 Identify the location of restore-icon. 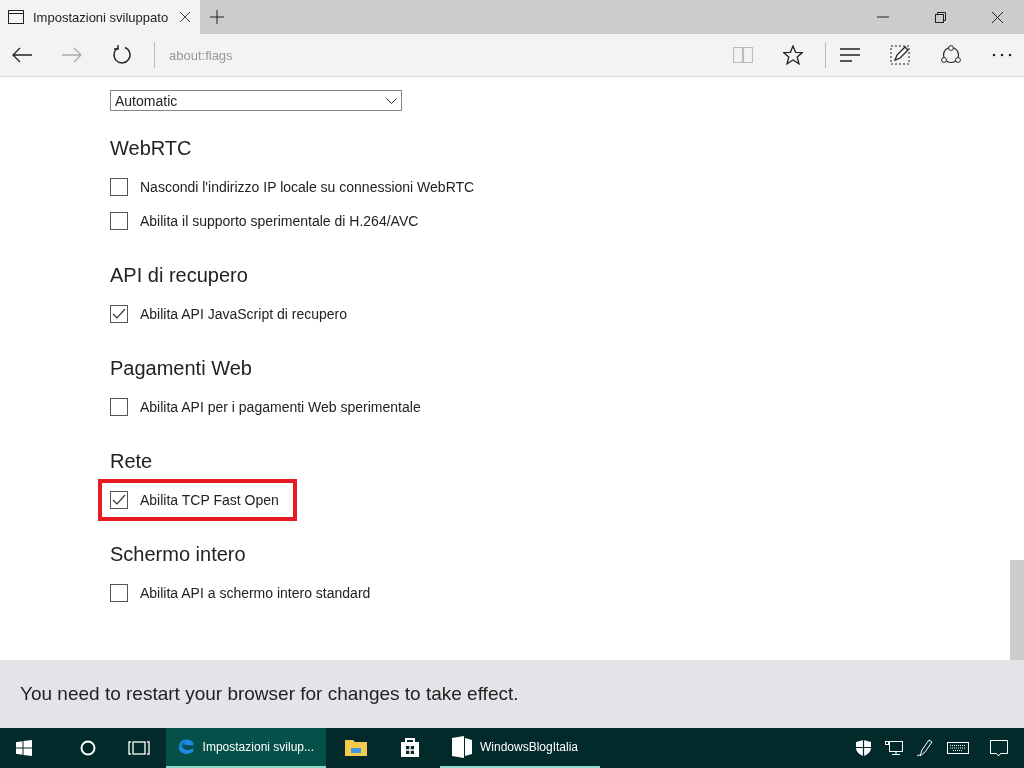
(940, 17).